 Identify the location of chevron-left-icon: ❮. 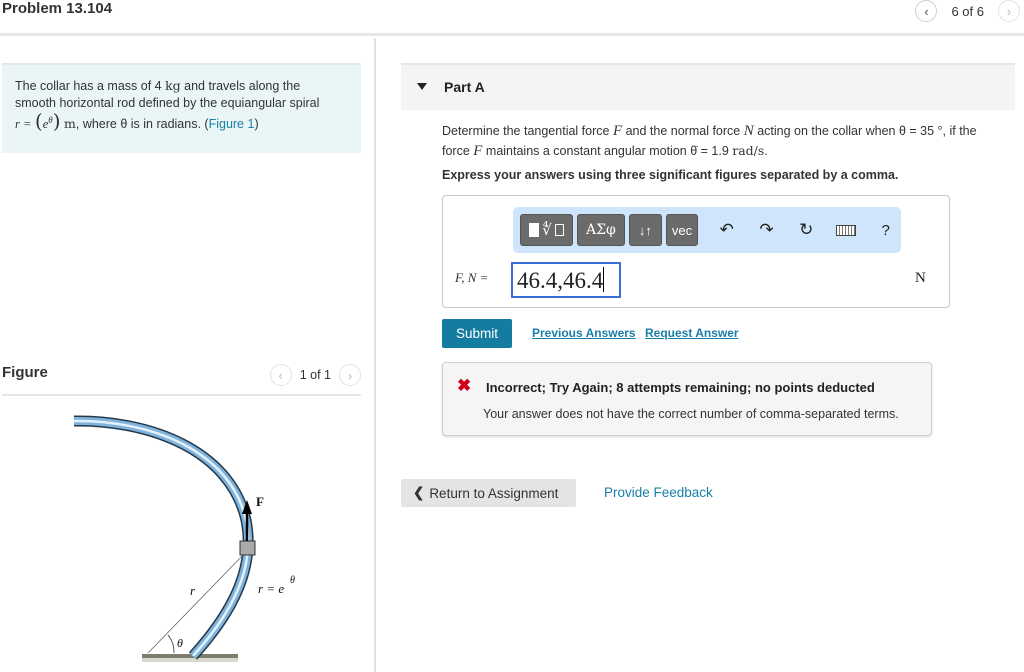
(419, 492).